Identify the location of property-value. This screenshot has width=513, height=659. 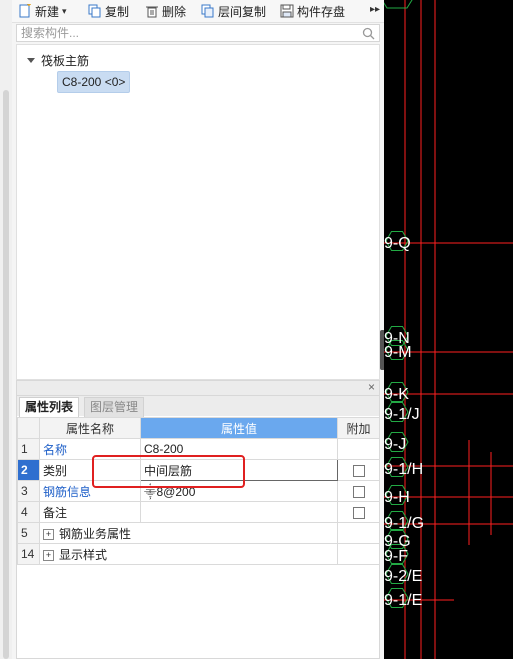
(239, 512).